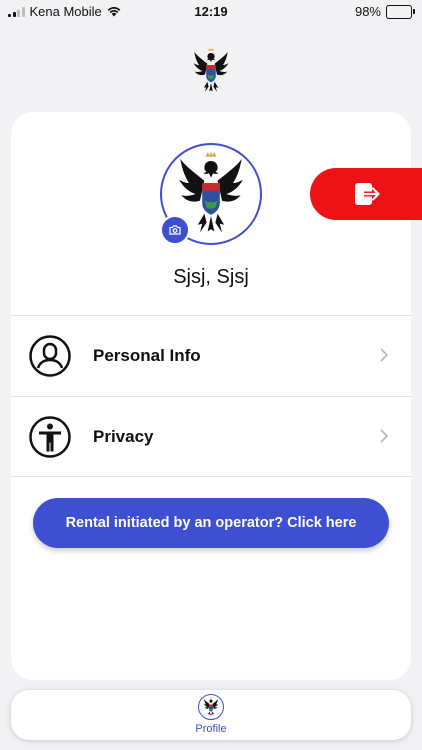 This screenshot has height=750, width=422. I want to click on status-bar: Kena Mobile 12:19 98%, so click(211, 11).